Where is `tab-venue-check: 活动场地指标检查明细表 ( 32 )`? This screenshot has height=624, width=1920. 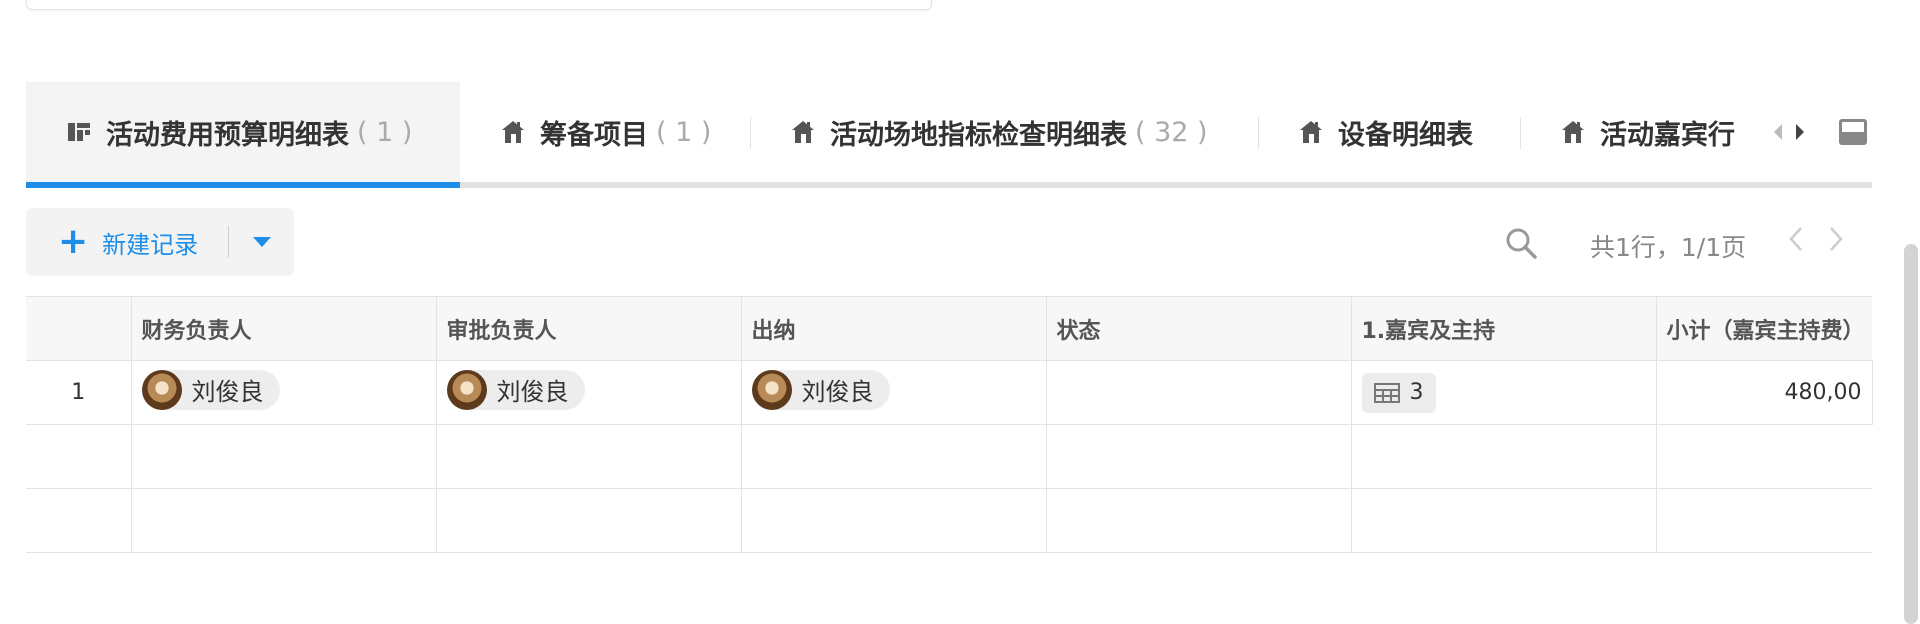 tab-venue-check: 活动场地指标检查明细表 ( 32 ) is located at coordinates (999, 132).